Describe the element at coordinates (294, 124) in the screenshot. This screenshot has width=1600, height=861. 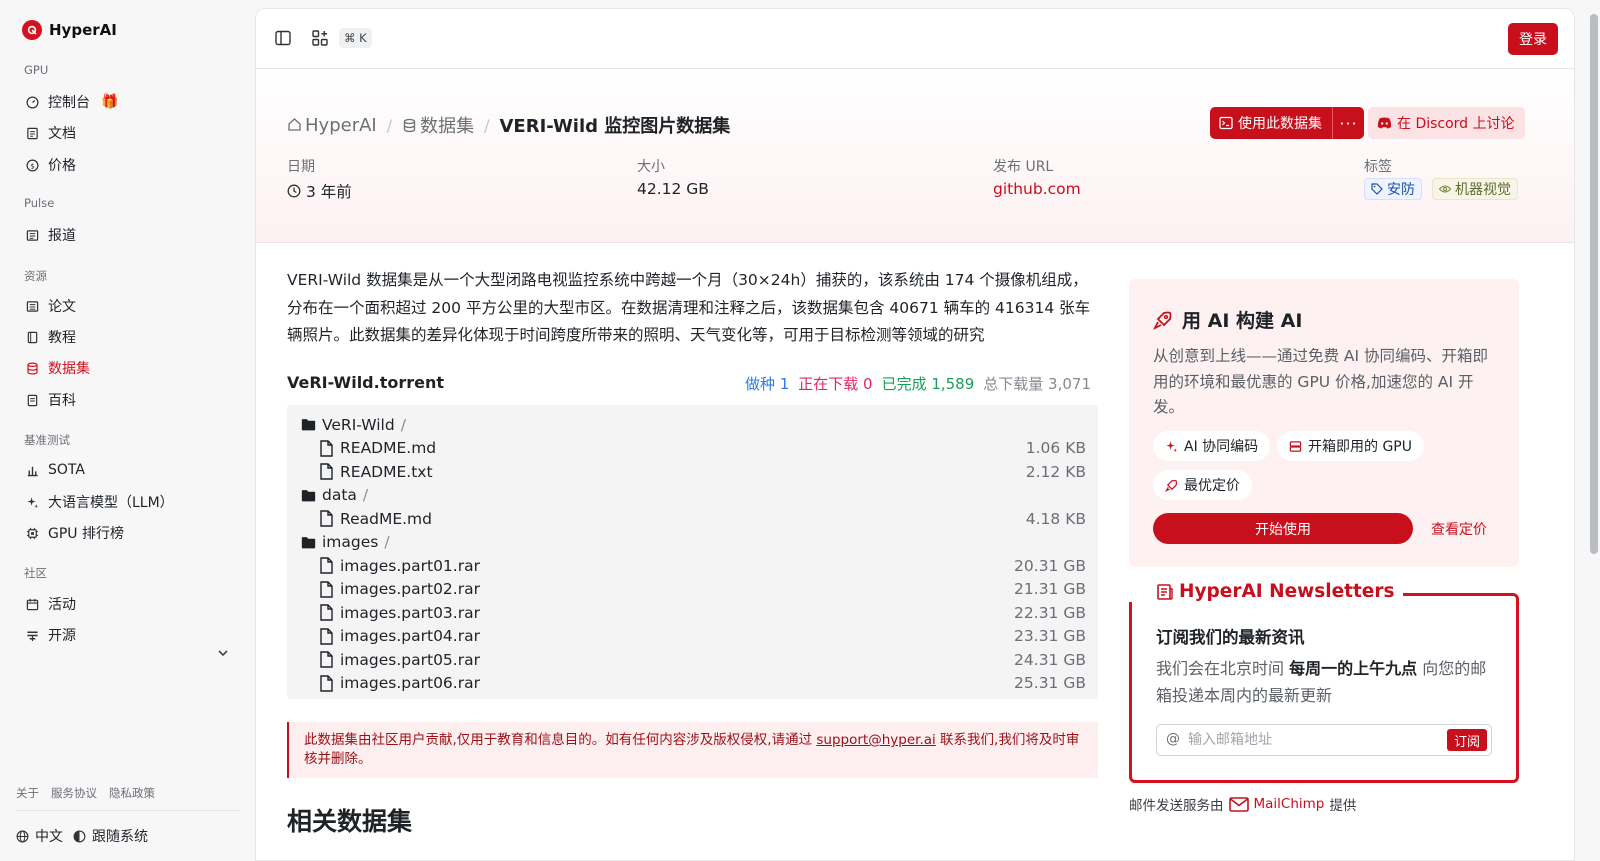
I see `home-icon` at that location.